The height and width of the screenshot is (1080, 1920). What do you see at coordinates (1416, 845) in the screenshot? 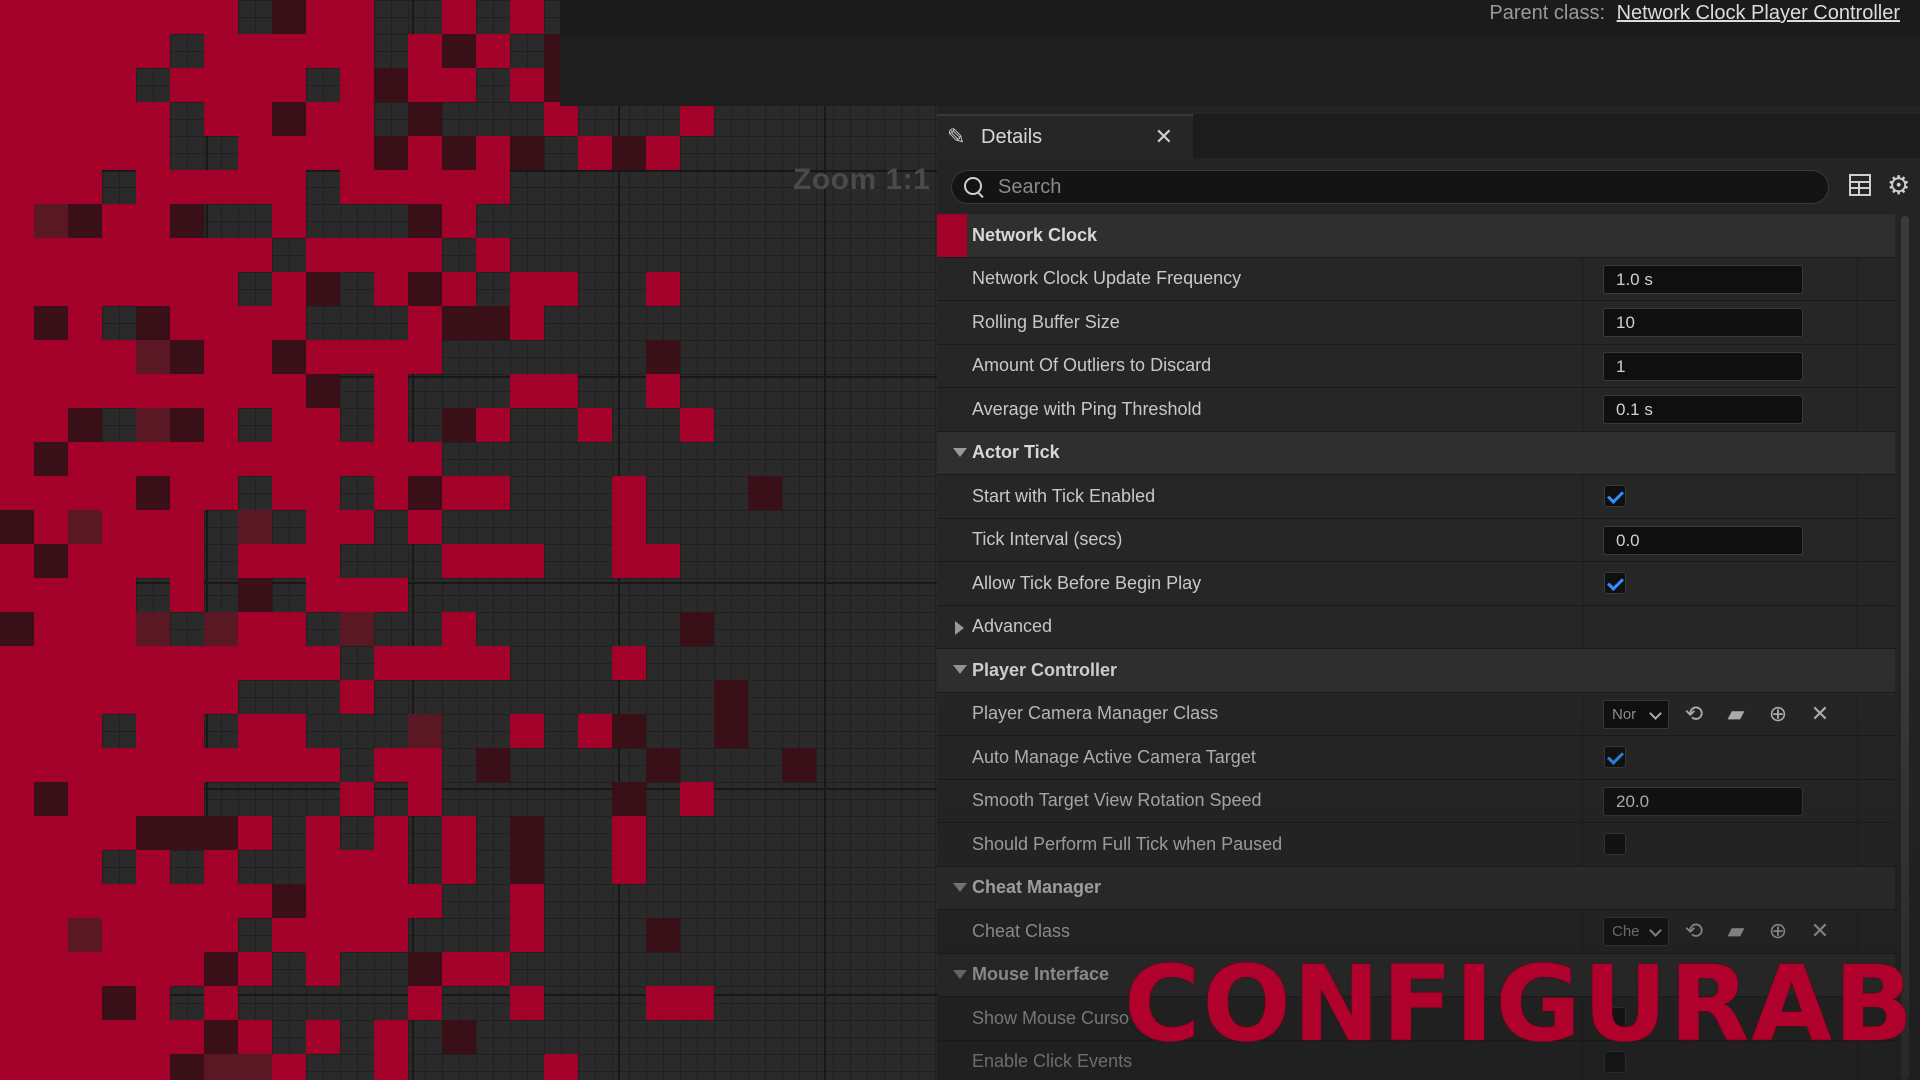
I see `property-row: Should Perform Full Tick when Paused` at bounding box center [1416, 845].